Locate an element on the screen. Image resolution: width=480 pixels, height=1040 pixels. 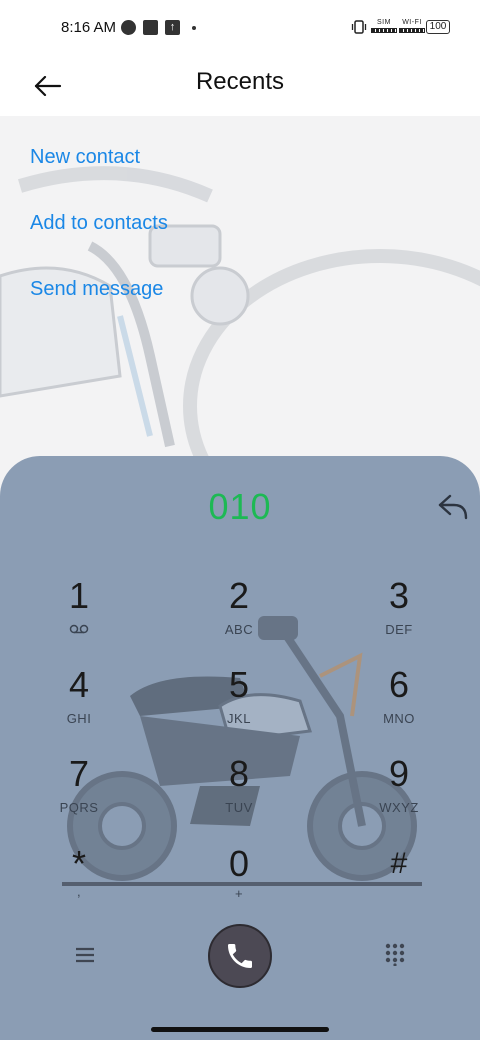
key-3-letters: DEF is located at coordinates (399, 629).